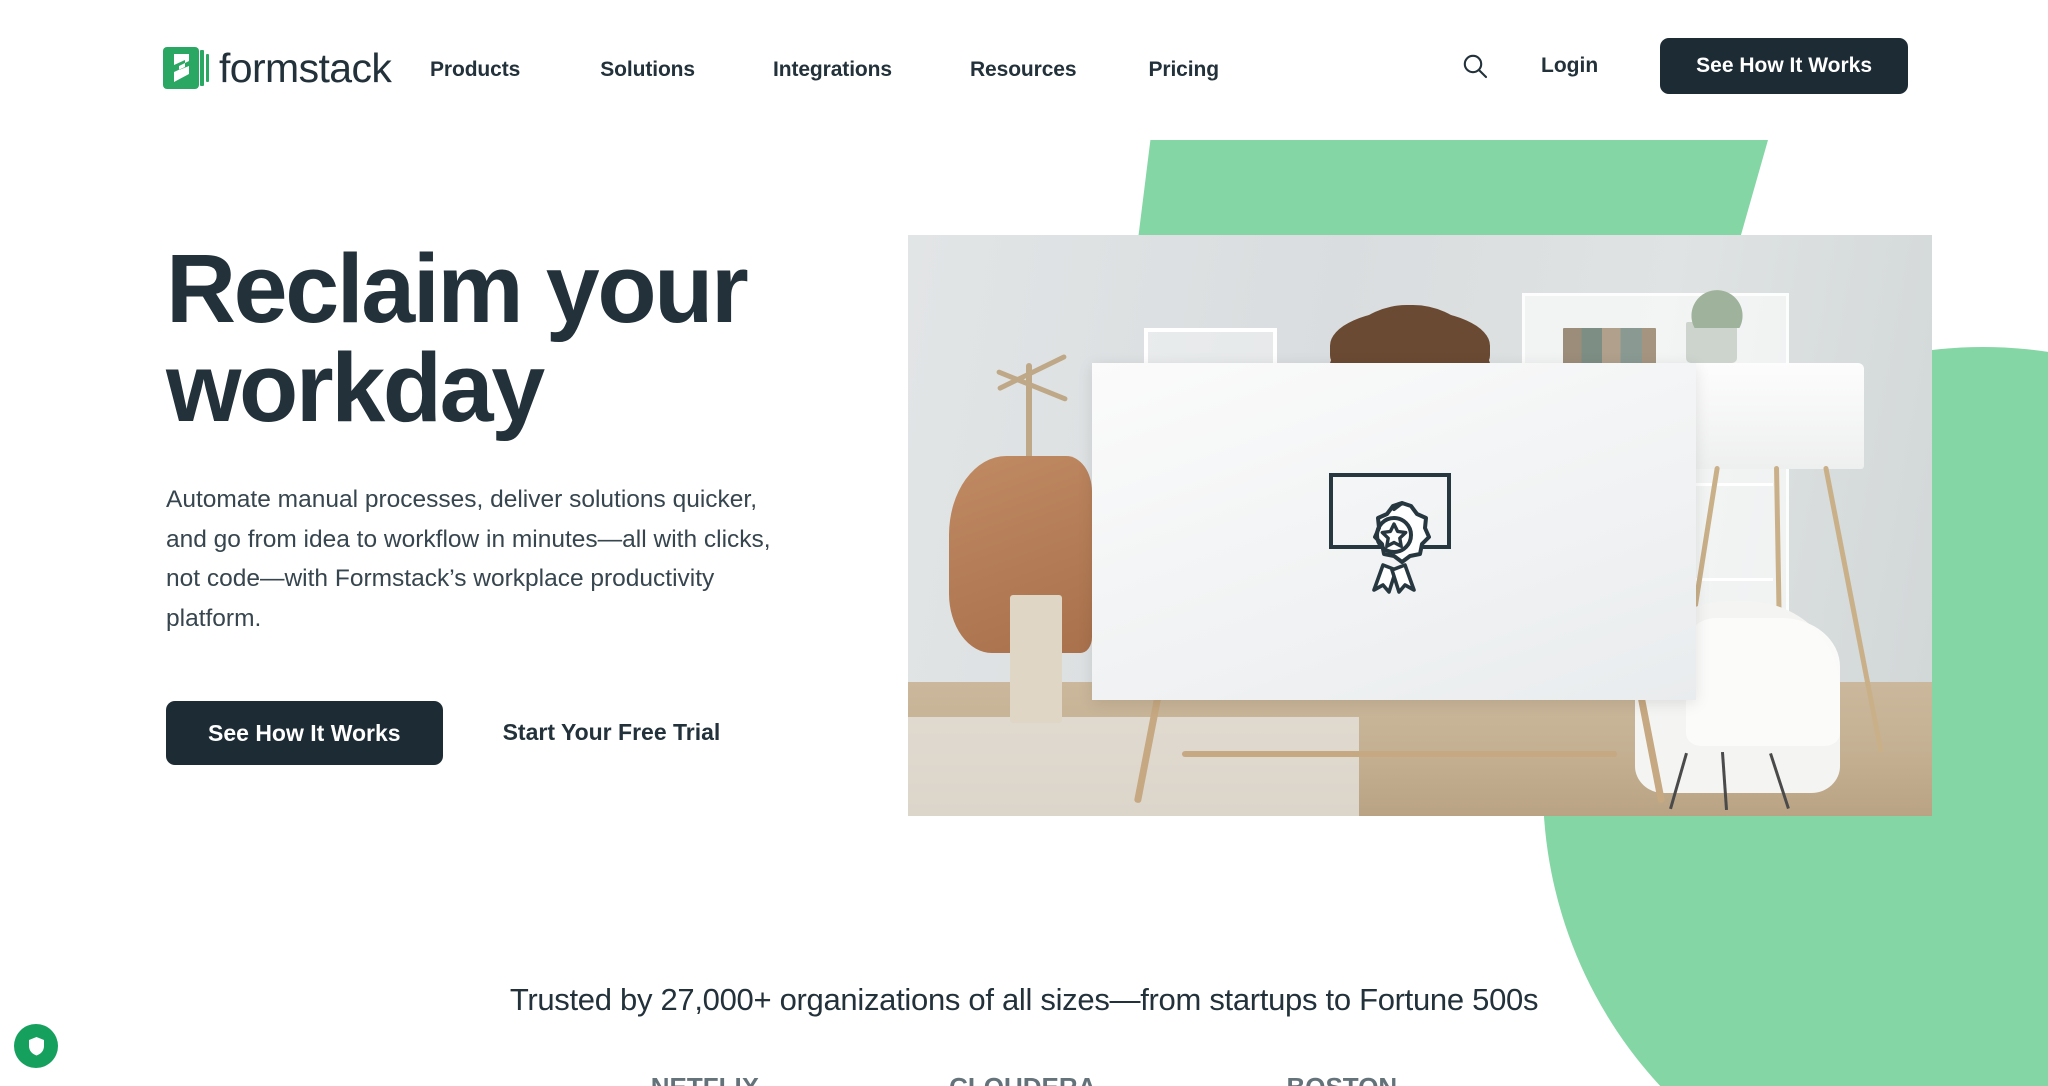 The width and height of the screenshot is (2048, 1086). Describe the element at coordinates (1784, 66) in the screenshot. I see `header-see-how-it-works-button: See How It Works` at that location.